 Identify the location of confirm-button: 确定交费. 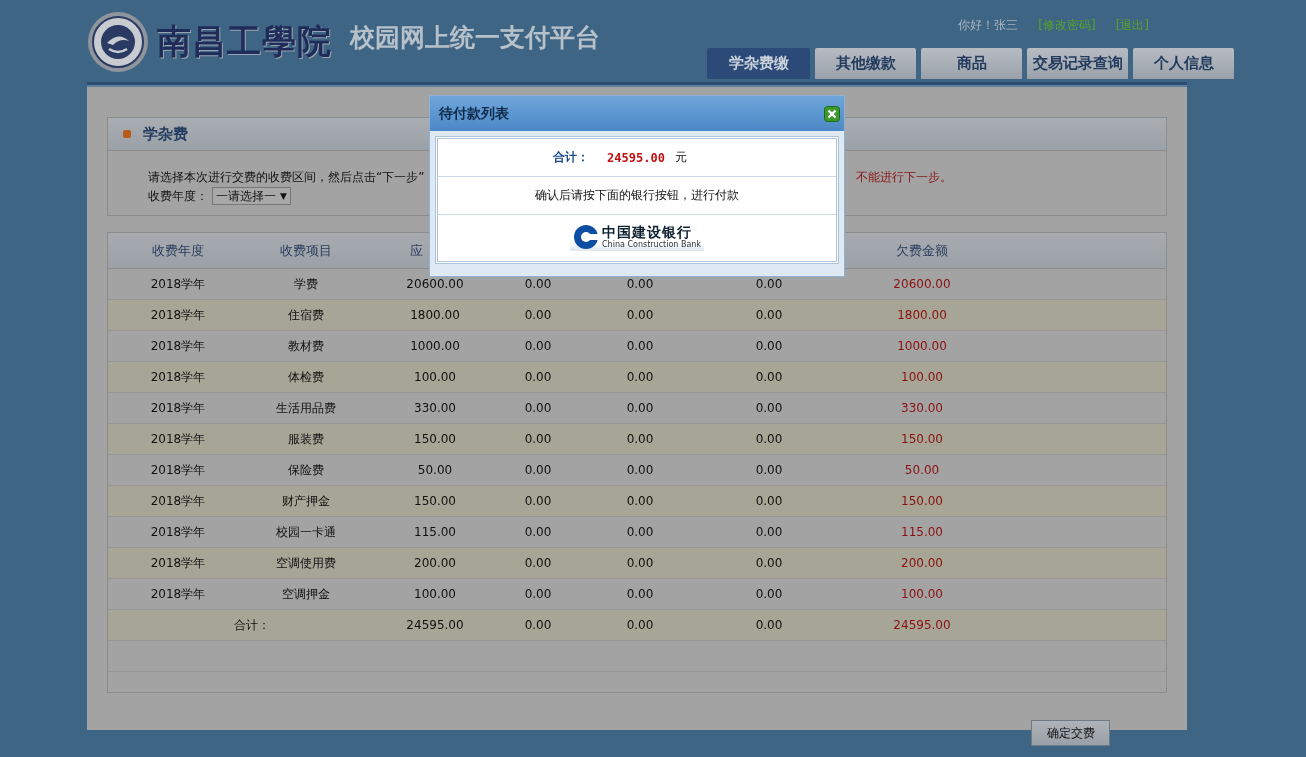
(1070, 733).